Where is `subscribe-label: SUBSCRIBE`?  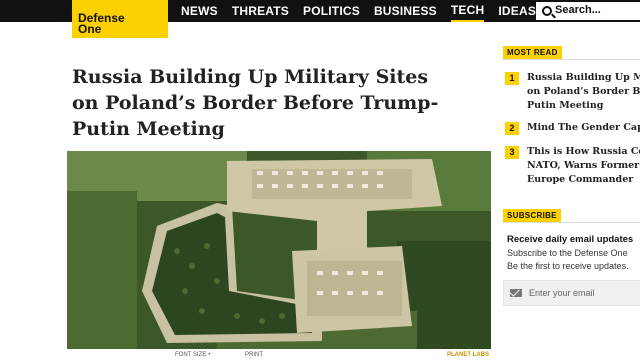
subscribe-label: SUBSCRIBE is located at coordinates (532, 215).